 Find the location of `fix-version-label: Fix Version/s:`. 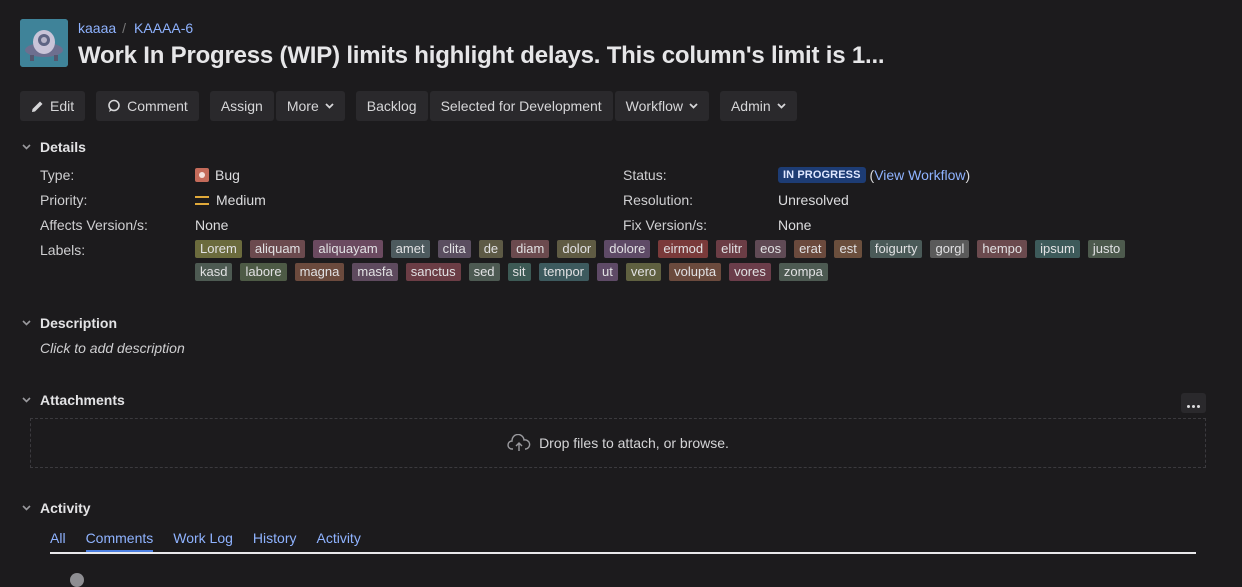

fix-version-label: Fix Version/s: is located at coordinates (665, 225).